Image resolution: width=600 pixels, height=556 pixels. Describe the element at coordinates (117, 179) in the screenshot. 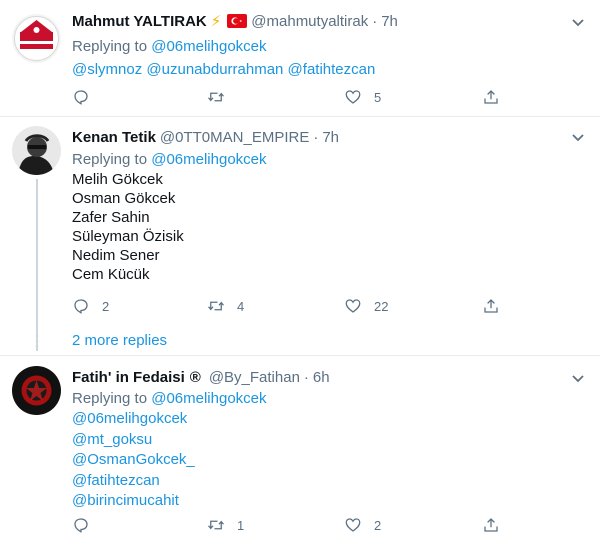

I see `tweet-text-line: Melih Gökcek` at that location.